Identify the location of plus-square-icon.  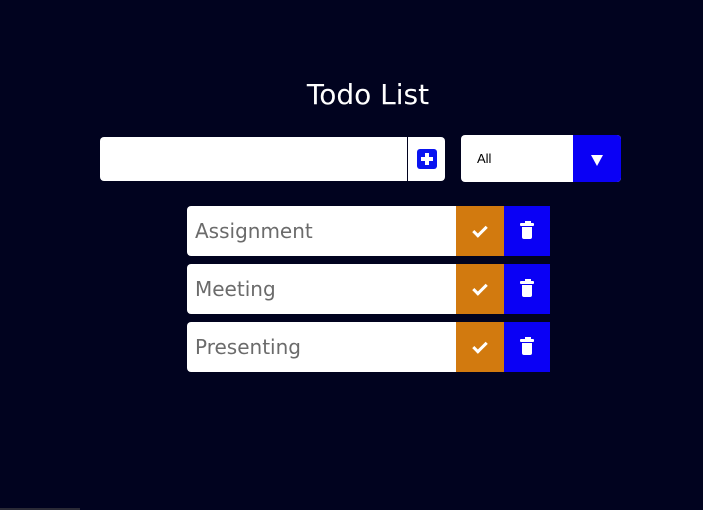
(426, 159).